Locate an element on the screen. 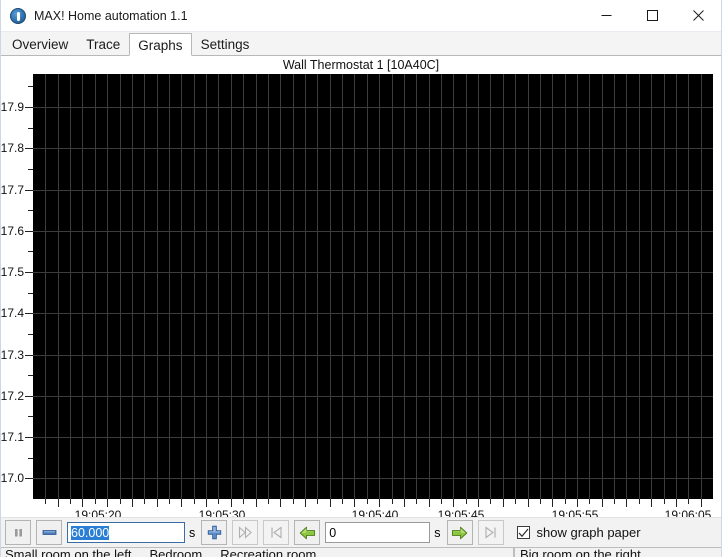 The width and height of the screenshot is (722, 557). minimize-button is located at coordinates (606, 15).